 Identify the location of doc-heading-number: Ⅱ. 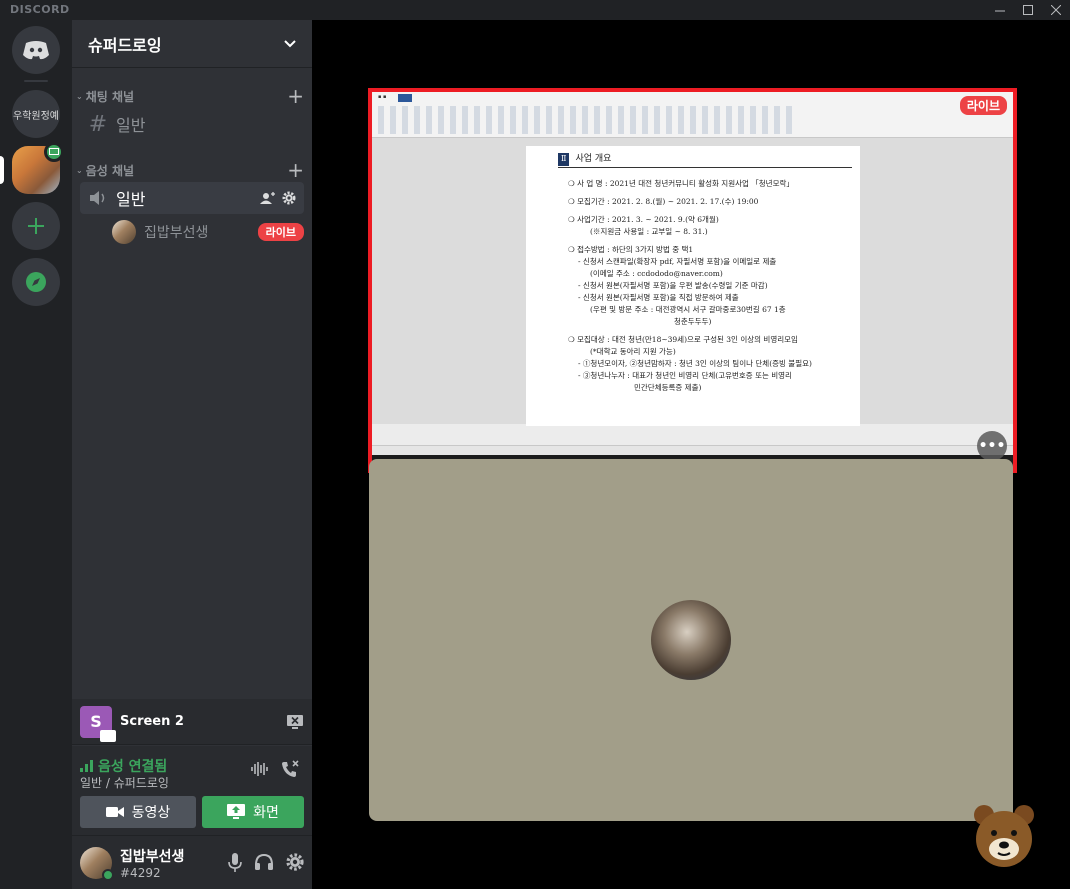
(564, 159).